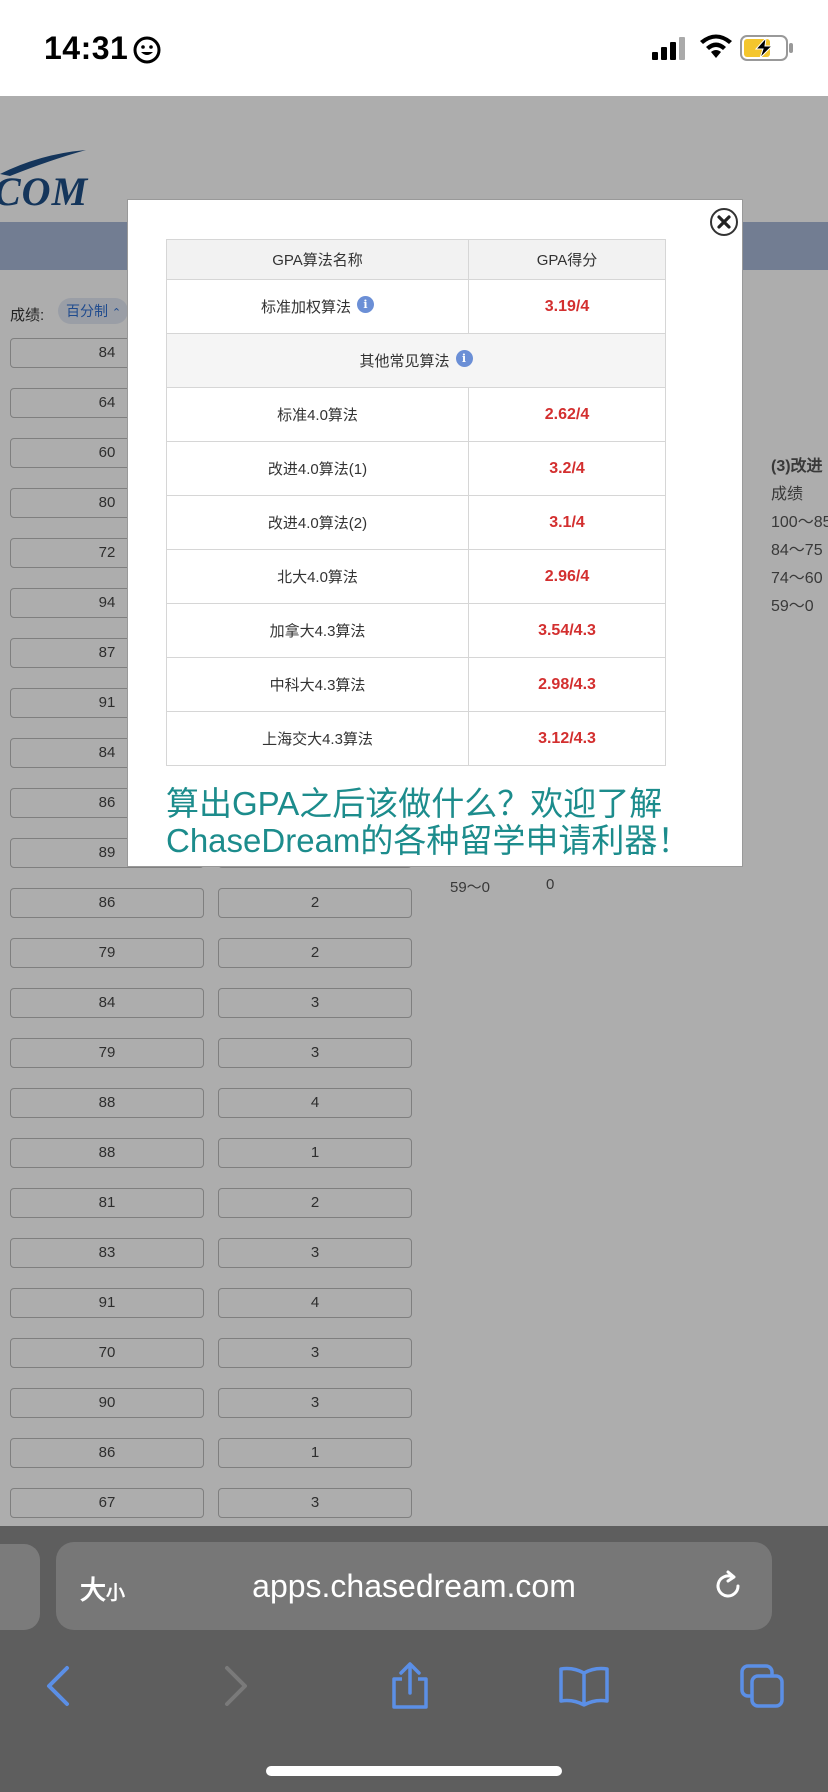 This screenshot has width=828, height=1792. I want to click on section-label: 其他常见算法 i, so click(416, 360).